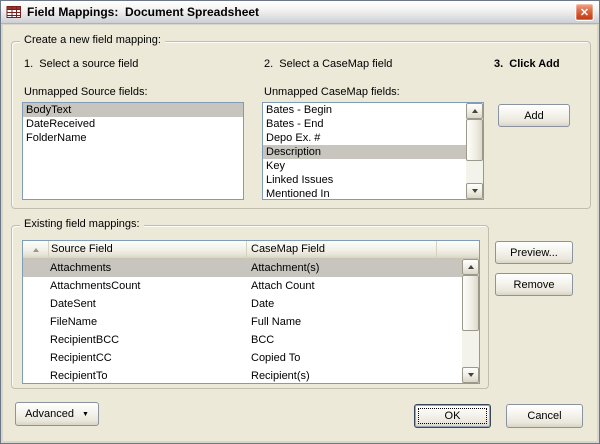  What do you see at coordinates (263, 340) in the screenshot?
I see `casemap-field-cell: BCC` at bounding box center [263, 340].